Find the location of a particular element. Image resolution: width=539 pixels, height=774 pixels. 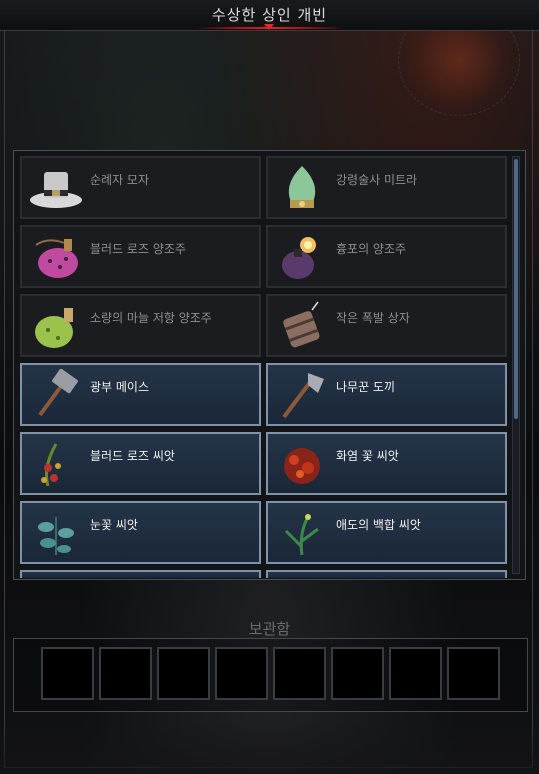

shop-item-4: 소량의 마늘 저항 양조주 is located at coordinates (140, 325).